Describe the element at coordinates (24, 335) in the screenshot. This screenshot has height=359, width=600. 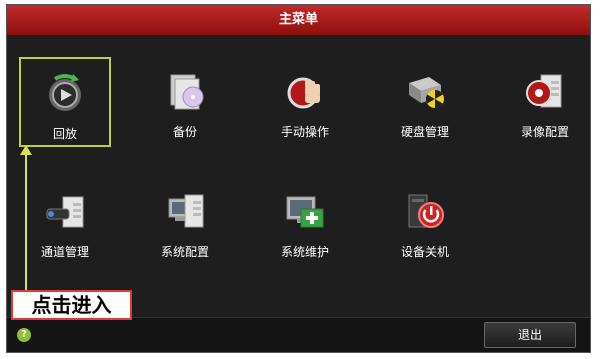
I see `help-icon: ?` at that location.